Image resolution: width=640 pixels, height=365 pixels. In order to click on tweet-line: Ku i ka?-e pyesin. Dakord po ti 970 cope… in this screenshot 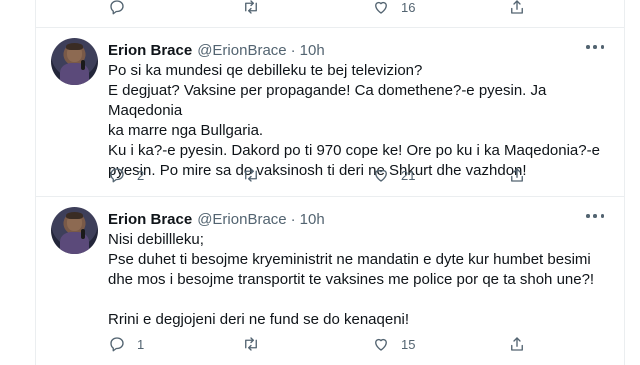, I will do `click(354, 150)`.